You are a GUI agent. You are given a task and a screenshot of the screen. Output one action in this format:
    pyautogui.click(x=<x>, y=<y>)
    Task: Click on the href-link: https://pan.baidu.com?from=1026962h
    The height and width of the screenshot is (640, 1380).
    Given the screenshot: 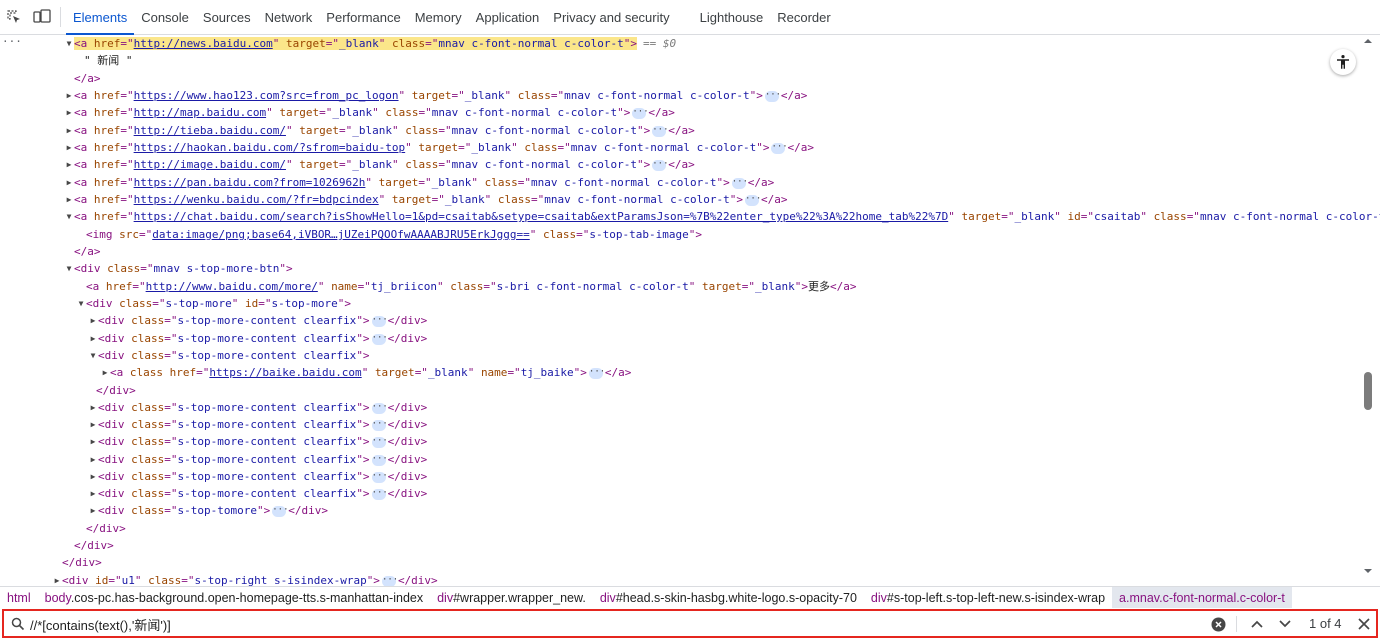 What is the action you would take?
    pyautogui.click(x=250, y=182)
    